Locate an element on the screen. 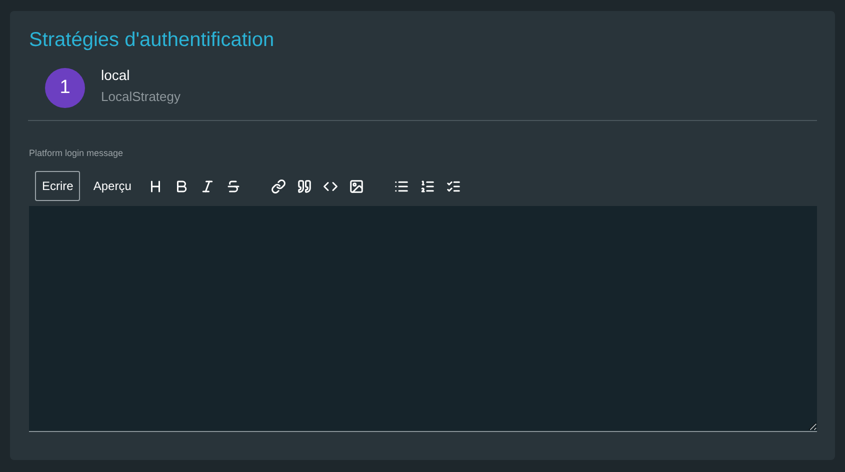 This screenshot has height=472, width=845. strategy-type: LocalStrategy is located at coordinates (140, 96).